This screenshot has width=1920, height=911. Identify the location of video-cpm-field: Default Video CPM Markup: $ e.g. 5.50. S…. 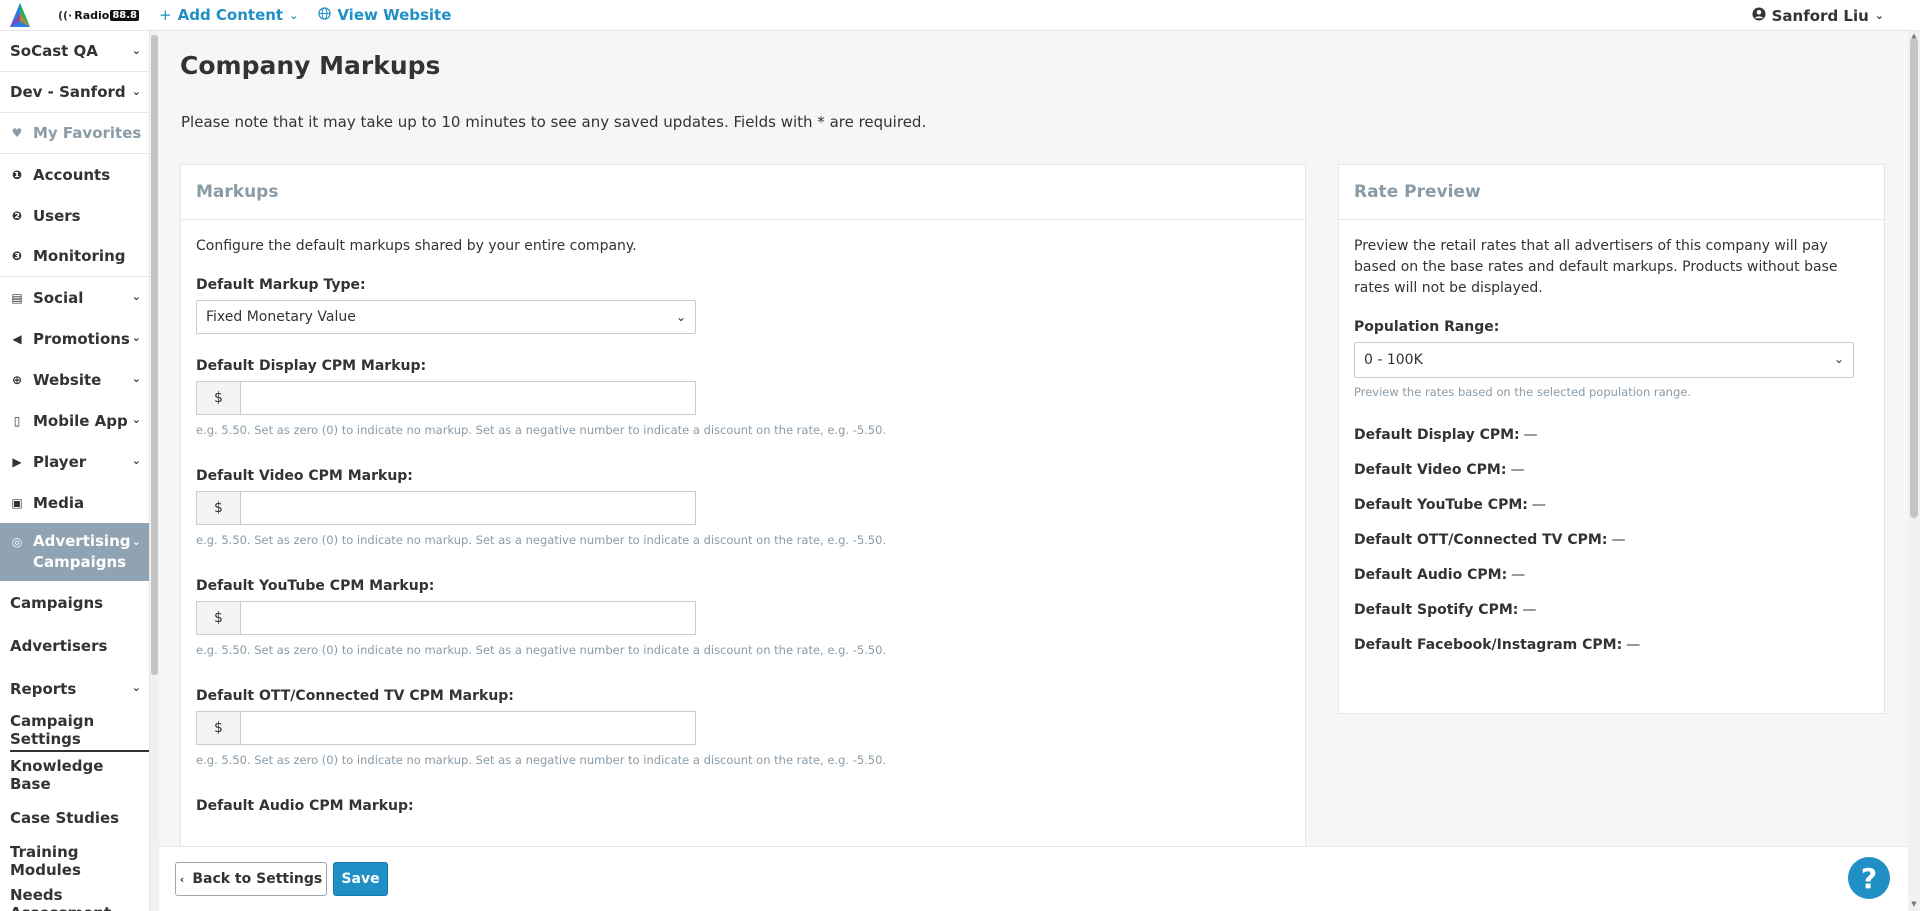
(743, 507).